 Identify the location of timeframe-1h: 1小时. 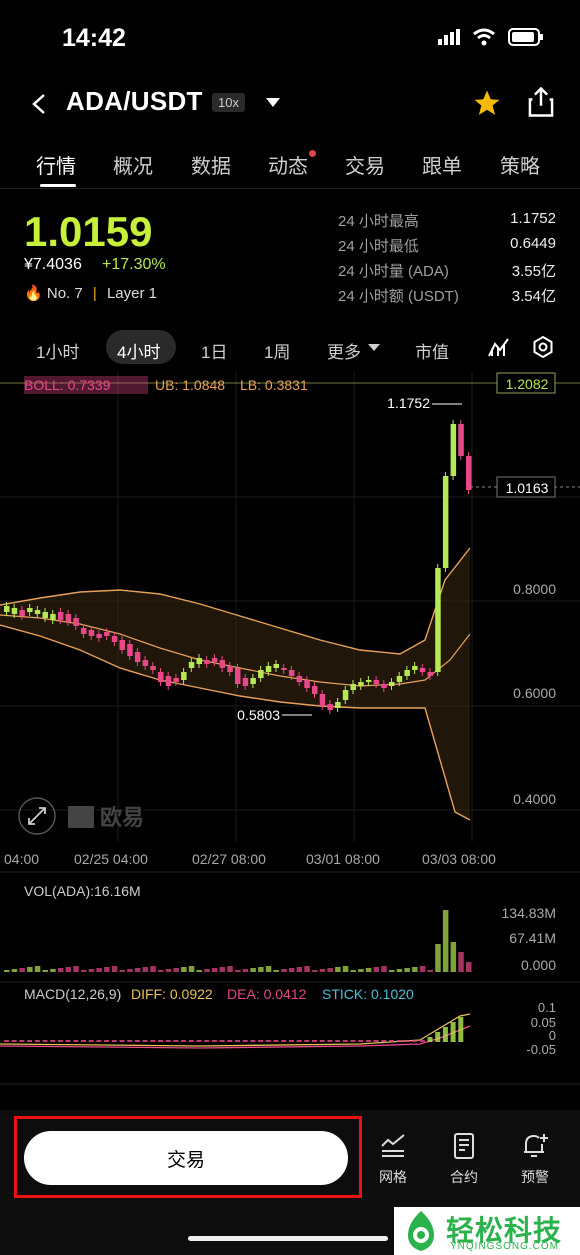
(57, 350).